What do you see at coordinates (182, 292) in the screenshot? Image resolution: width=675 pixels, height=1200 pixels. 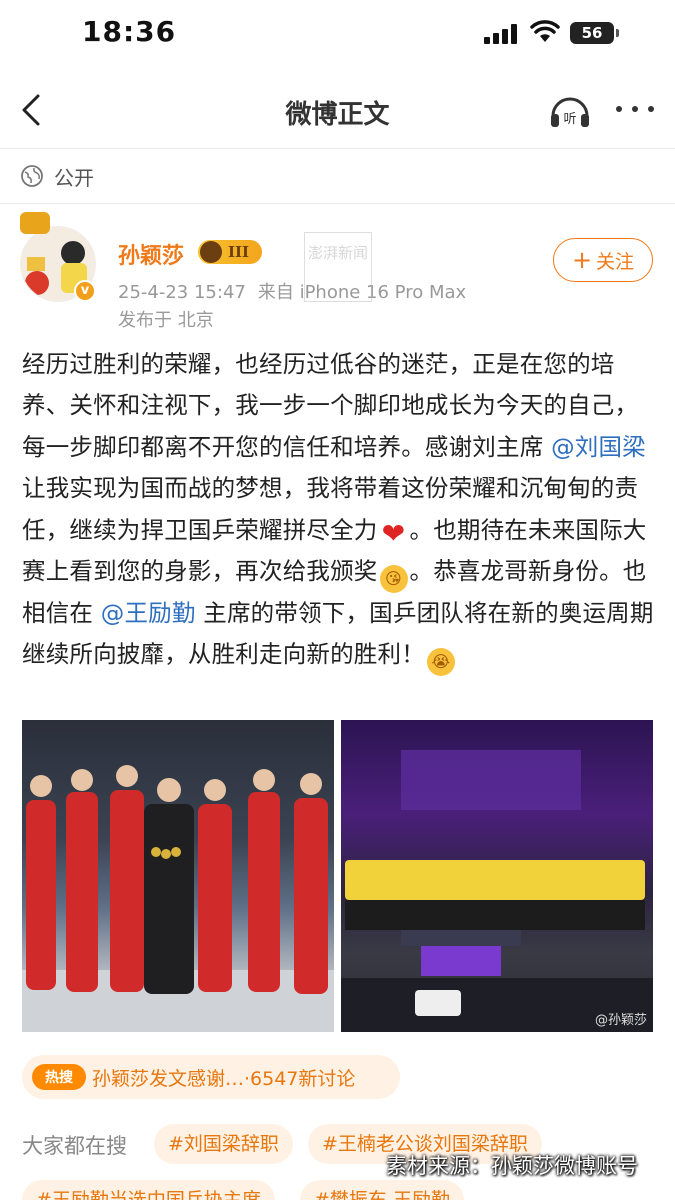 I see `post-date: 25-4-23 15:47` at bounding box center [182, 292].